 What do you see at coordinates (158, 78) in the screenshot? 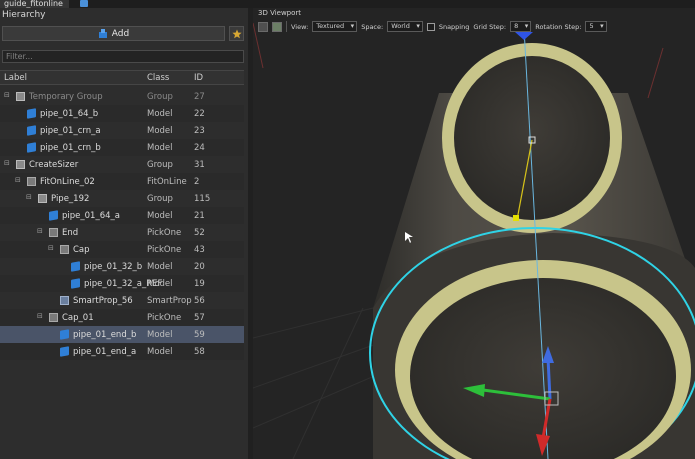
I see `column-class: Class` at bounding box center [158, 78].